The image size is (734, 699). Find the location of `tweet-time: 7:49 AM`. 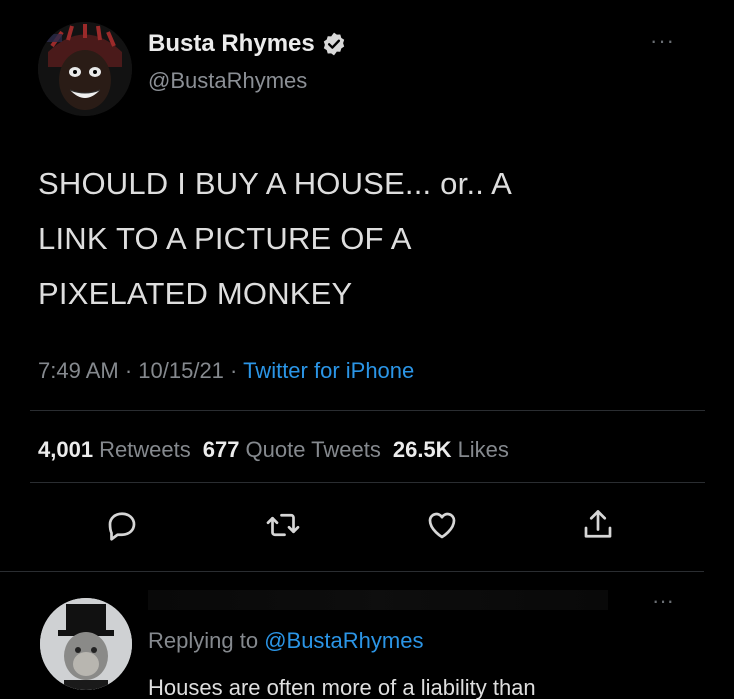

tweet-time: 7:49 AM is located at coordinates (78, 370).